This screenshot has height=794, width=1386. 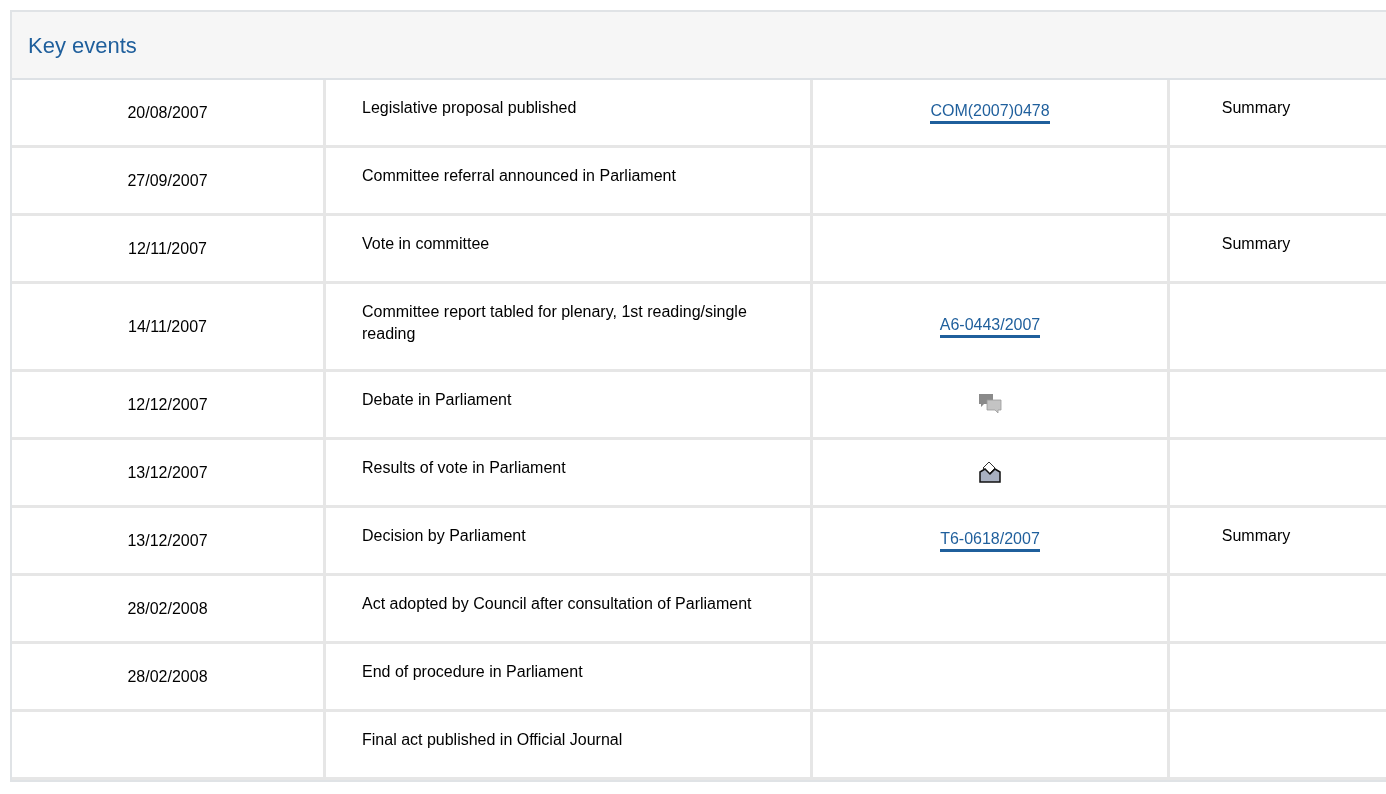 What do you see at coordinates (464, 467) in the screenshot?
I see `event-cell: Results of vote in Parliament` at bounding box center [464, 467].